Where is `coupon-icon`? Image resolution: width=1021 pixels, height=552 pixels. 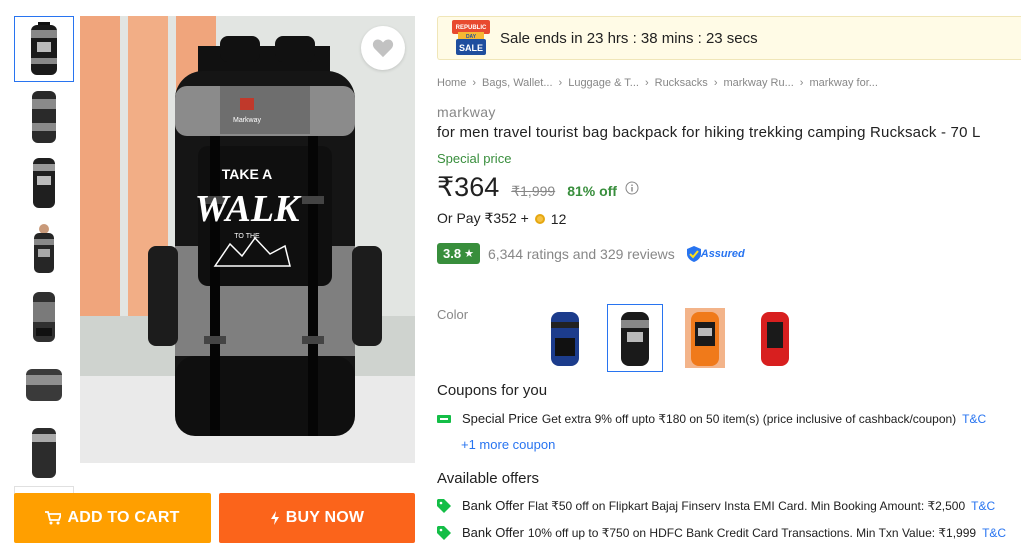
coupon-icon is located at coordinates (444, 419).